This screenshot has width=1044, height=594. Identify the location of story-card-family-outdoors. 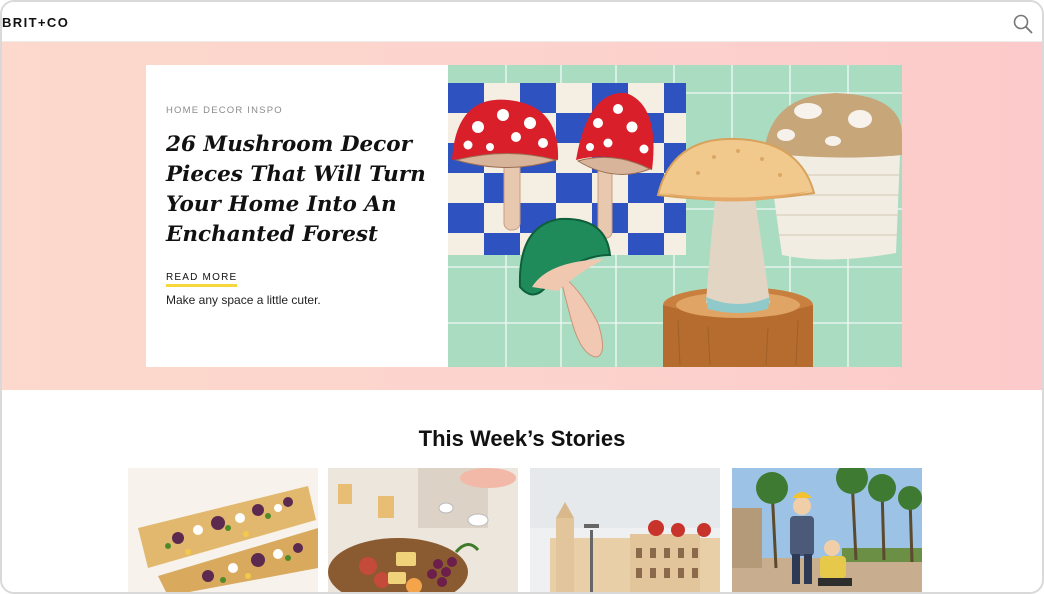
(827, 530).